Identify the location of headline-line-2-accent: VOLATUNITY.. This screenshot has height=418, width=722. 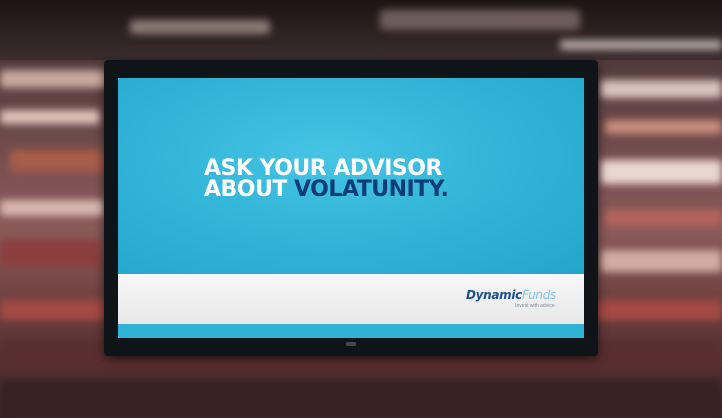
(371, 189).